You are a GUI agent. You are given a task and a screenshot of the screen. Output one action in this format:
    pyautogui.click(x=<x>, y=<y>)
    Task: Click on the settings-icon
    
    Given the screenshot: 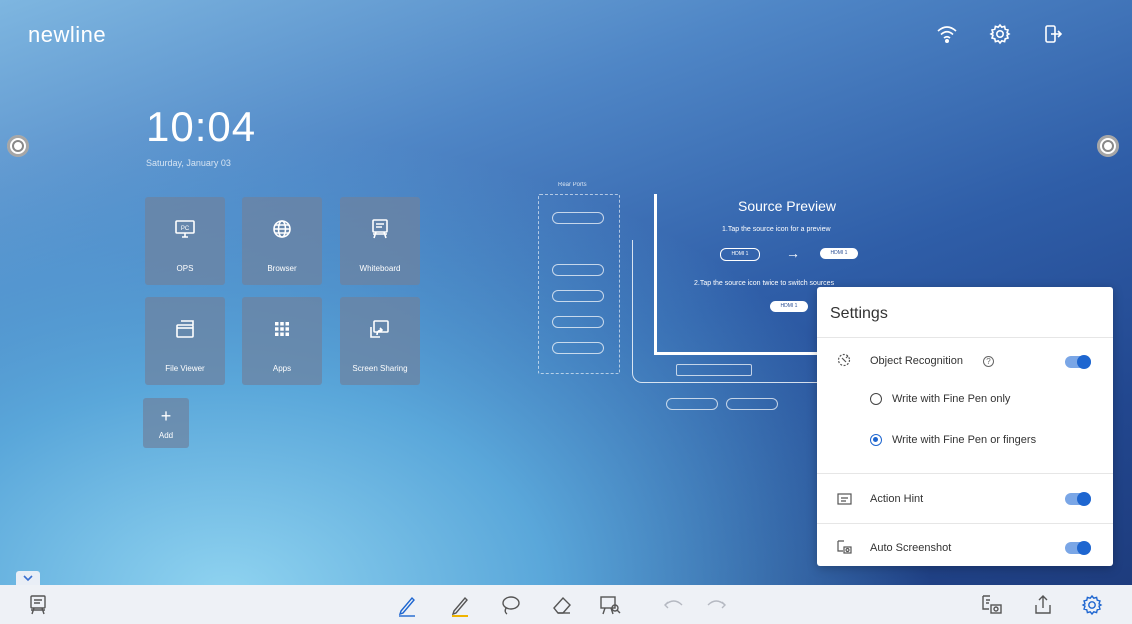 What is the action you would take?
    pyautogui.click(x=1092, y=605)
    